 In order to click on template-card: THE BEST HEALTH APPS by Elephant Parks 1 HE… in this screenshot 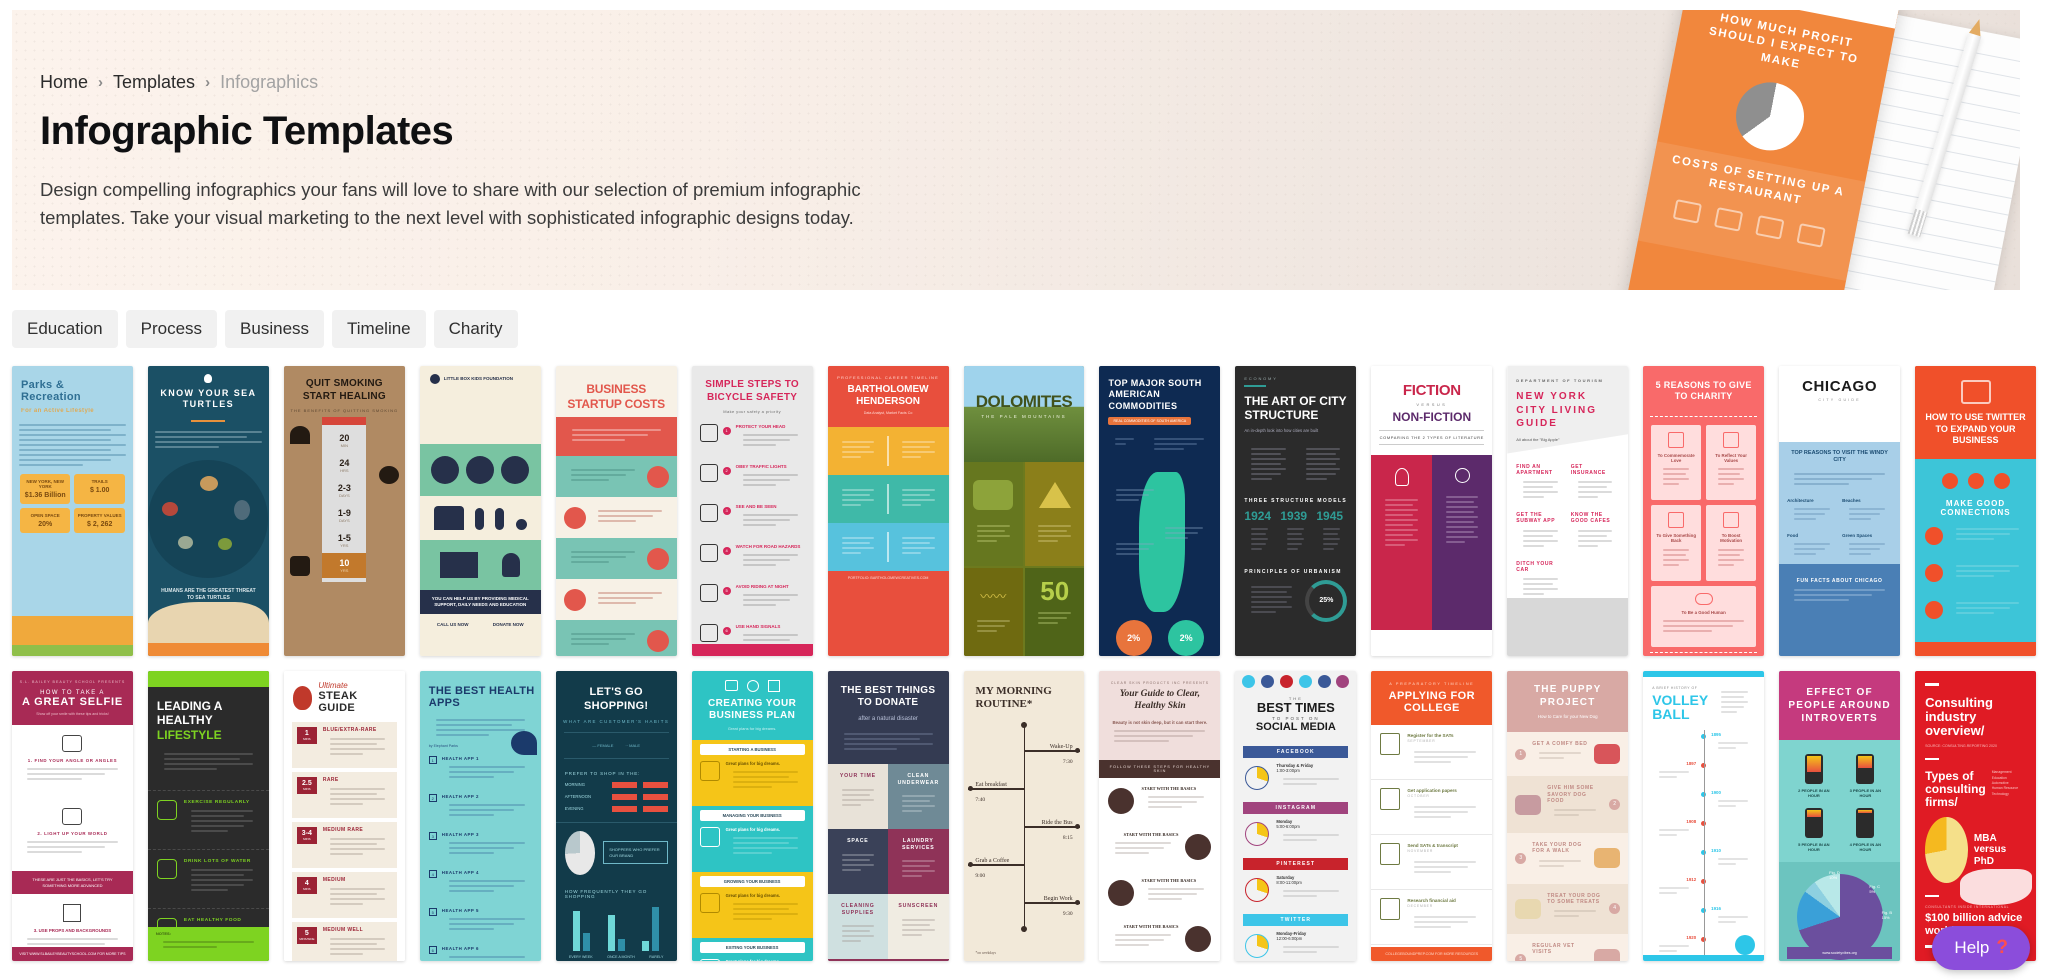, I will do `click(480, 816)`.